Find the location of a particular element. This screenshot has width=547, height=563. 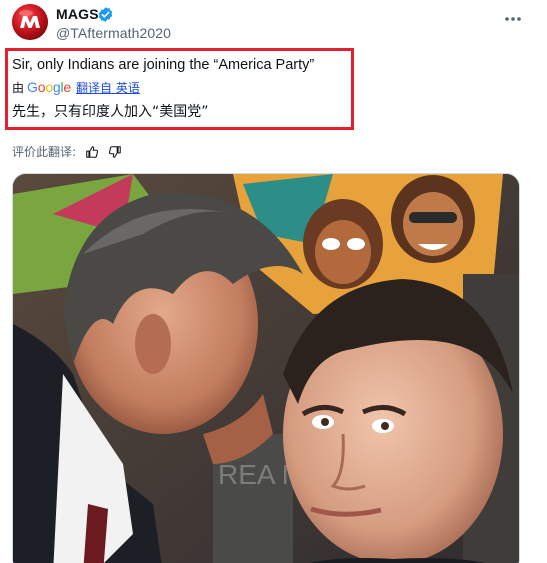

google-logo: Google is located at coordinates (49, 87).